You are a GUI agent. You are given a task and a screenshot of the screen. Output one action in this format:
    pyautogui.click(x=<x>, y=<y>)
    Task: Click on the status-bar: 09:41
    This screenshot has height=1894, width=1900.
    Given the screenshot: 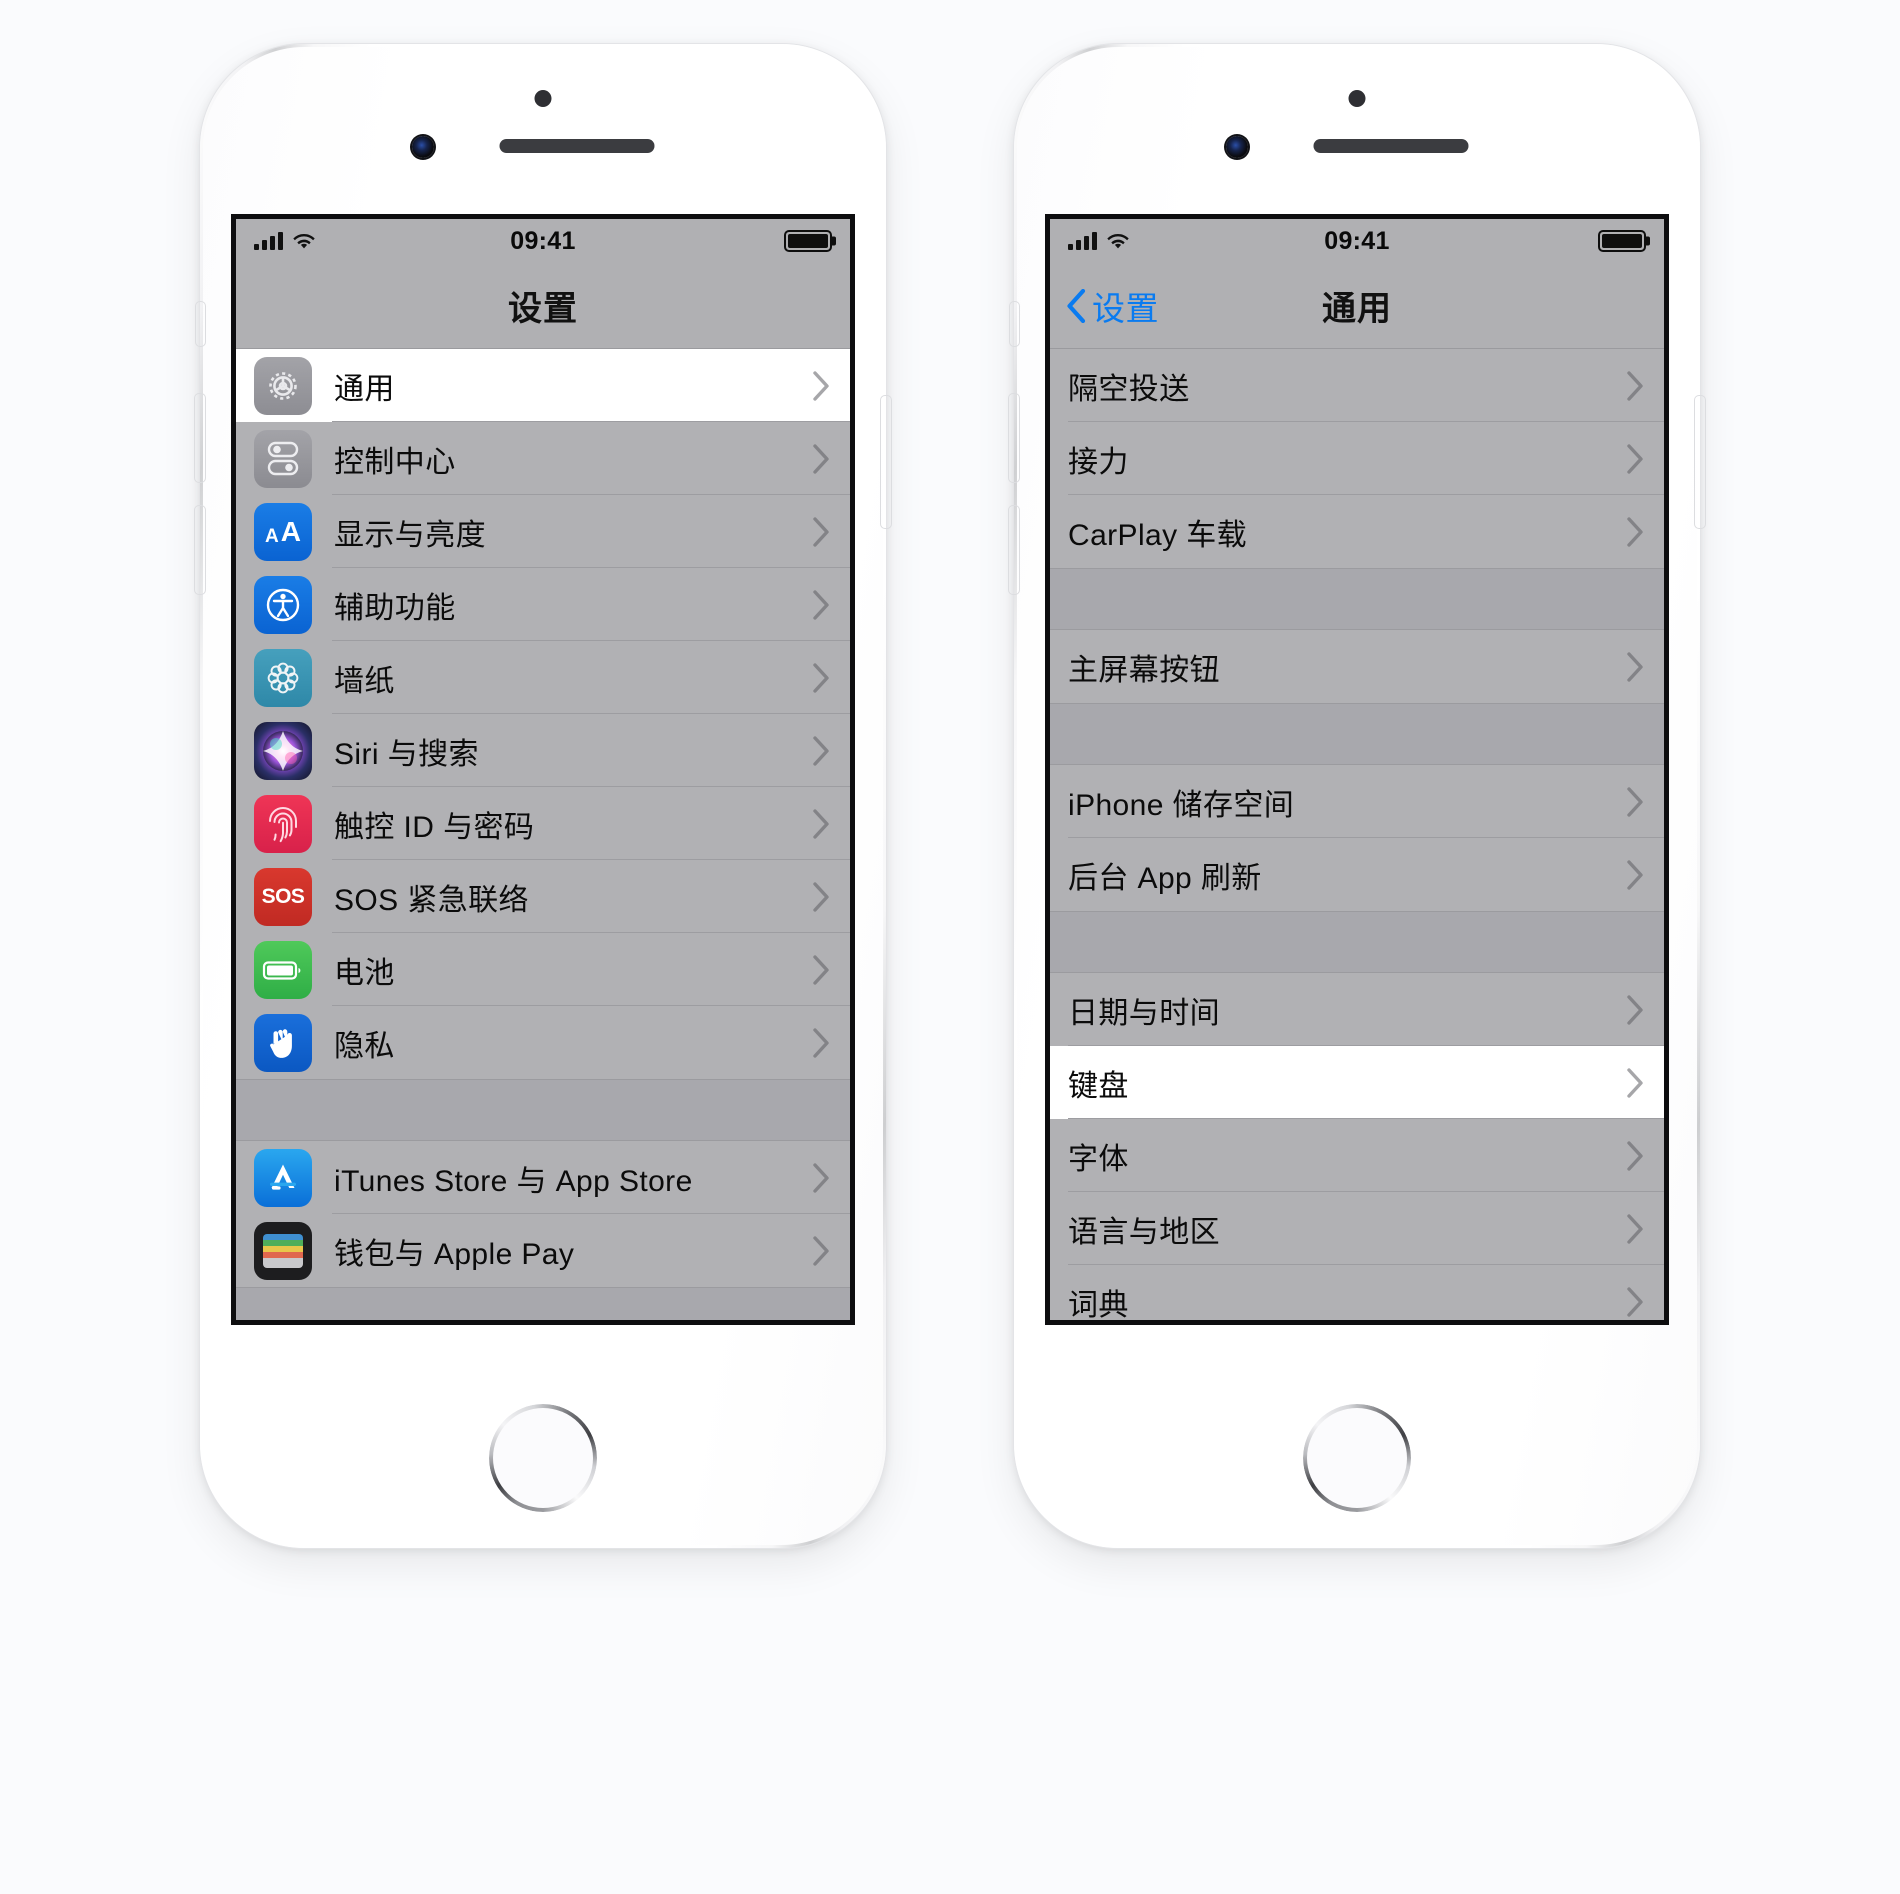 What is the action you would take?
    pyautogui.click(x=543, y=241)
    